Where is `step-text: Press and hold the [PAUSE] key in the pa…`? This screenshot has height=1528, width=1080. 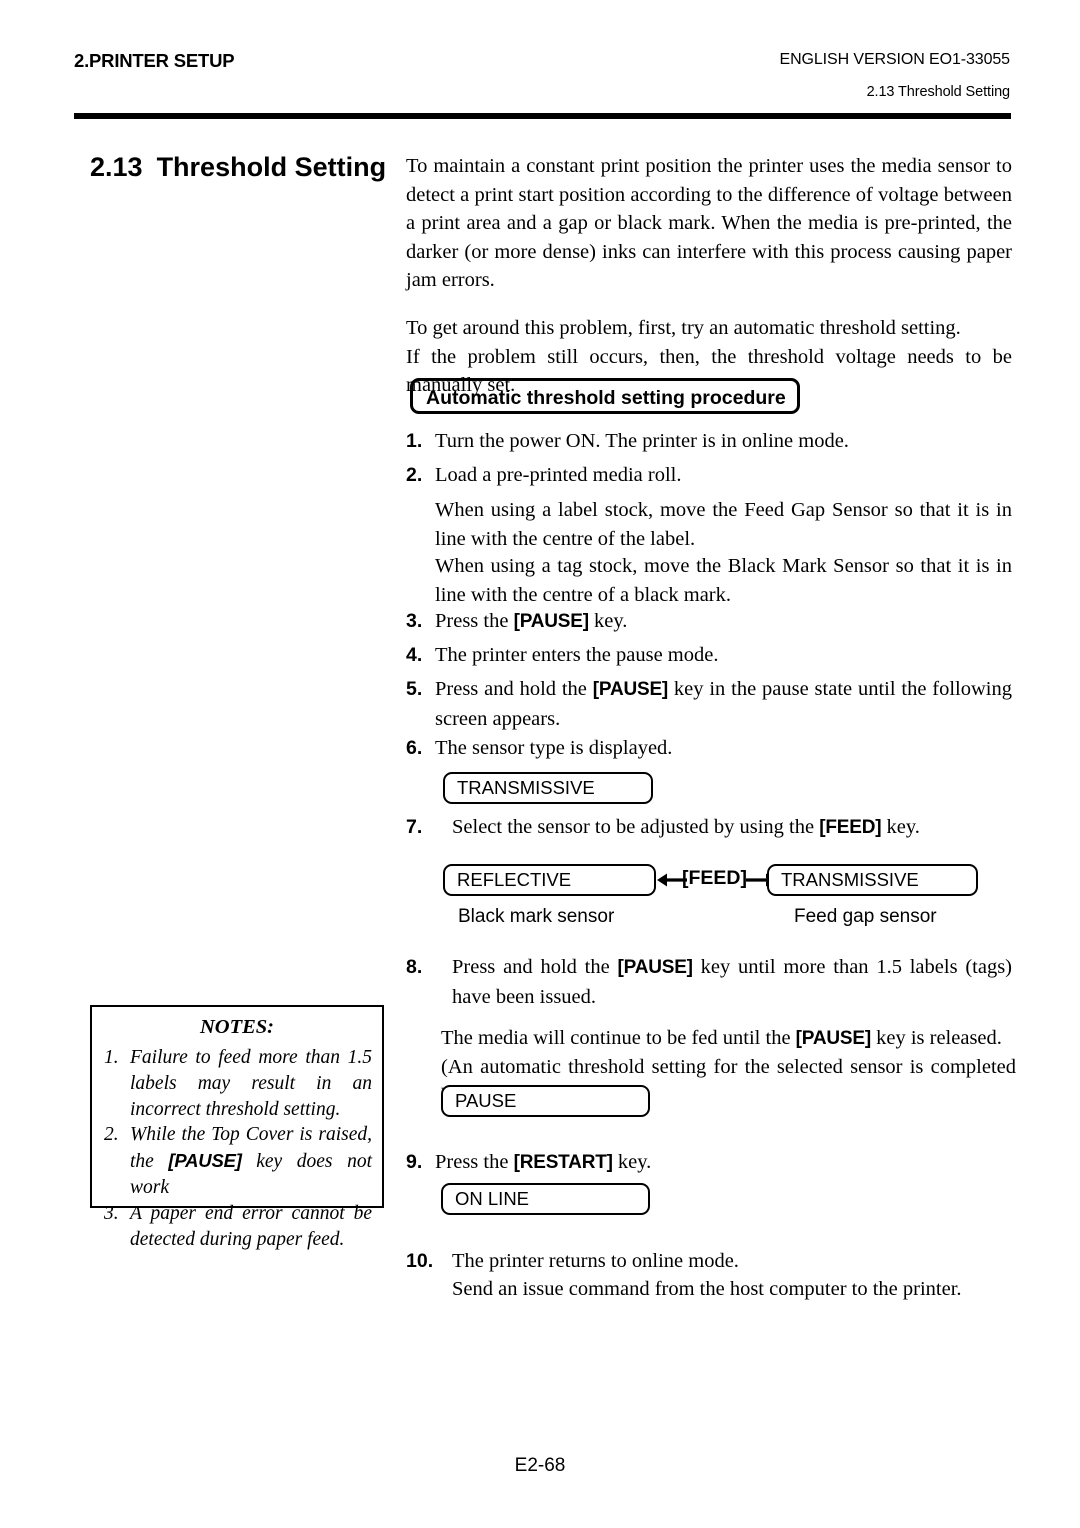 step-text: Press and hold the [PAUSE] key in the pa… is located at coordinates (723, 704).